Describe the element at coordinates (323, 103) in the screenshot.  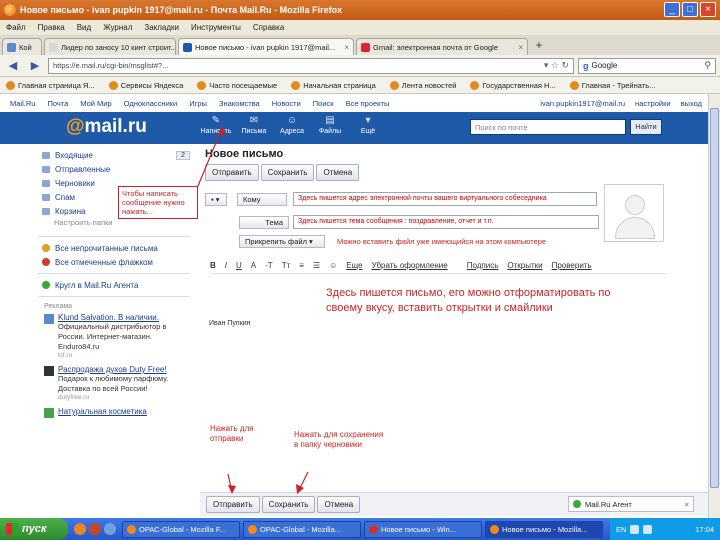
I see `portal-link: Поиск` at that location.